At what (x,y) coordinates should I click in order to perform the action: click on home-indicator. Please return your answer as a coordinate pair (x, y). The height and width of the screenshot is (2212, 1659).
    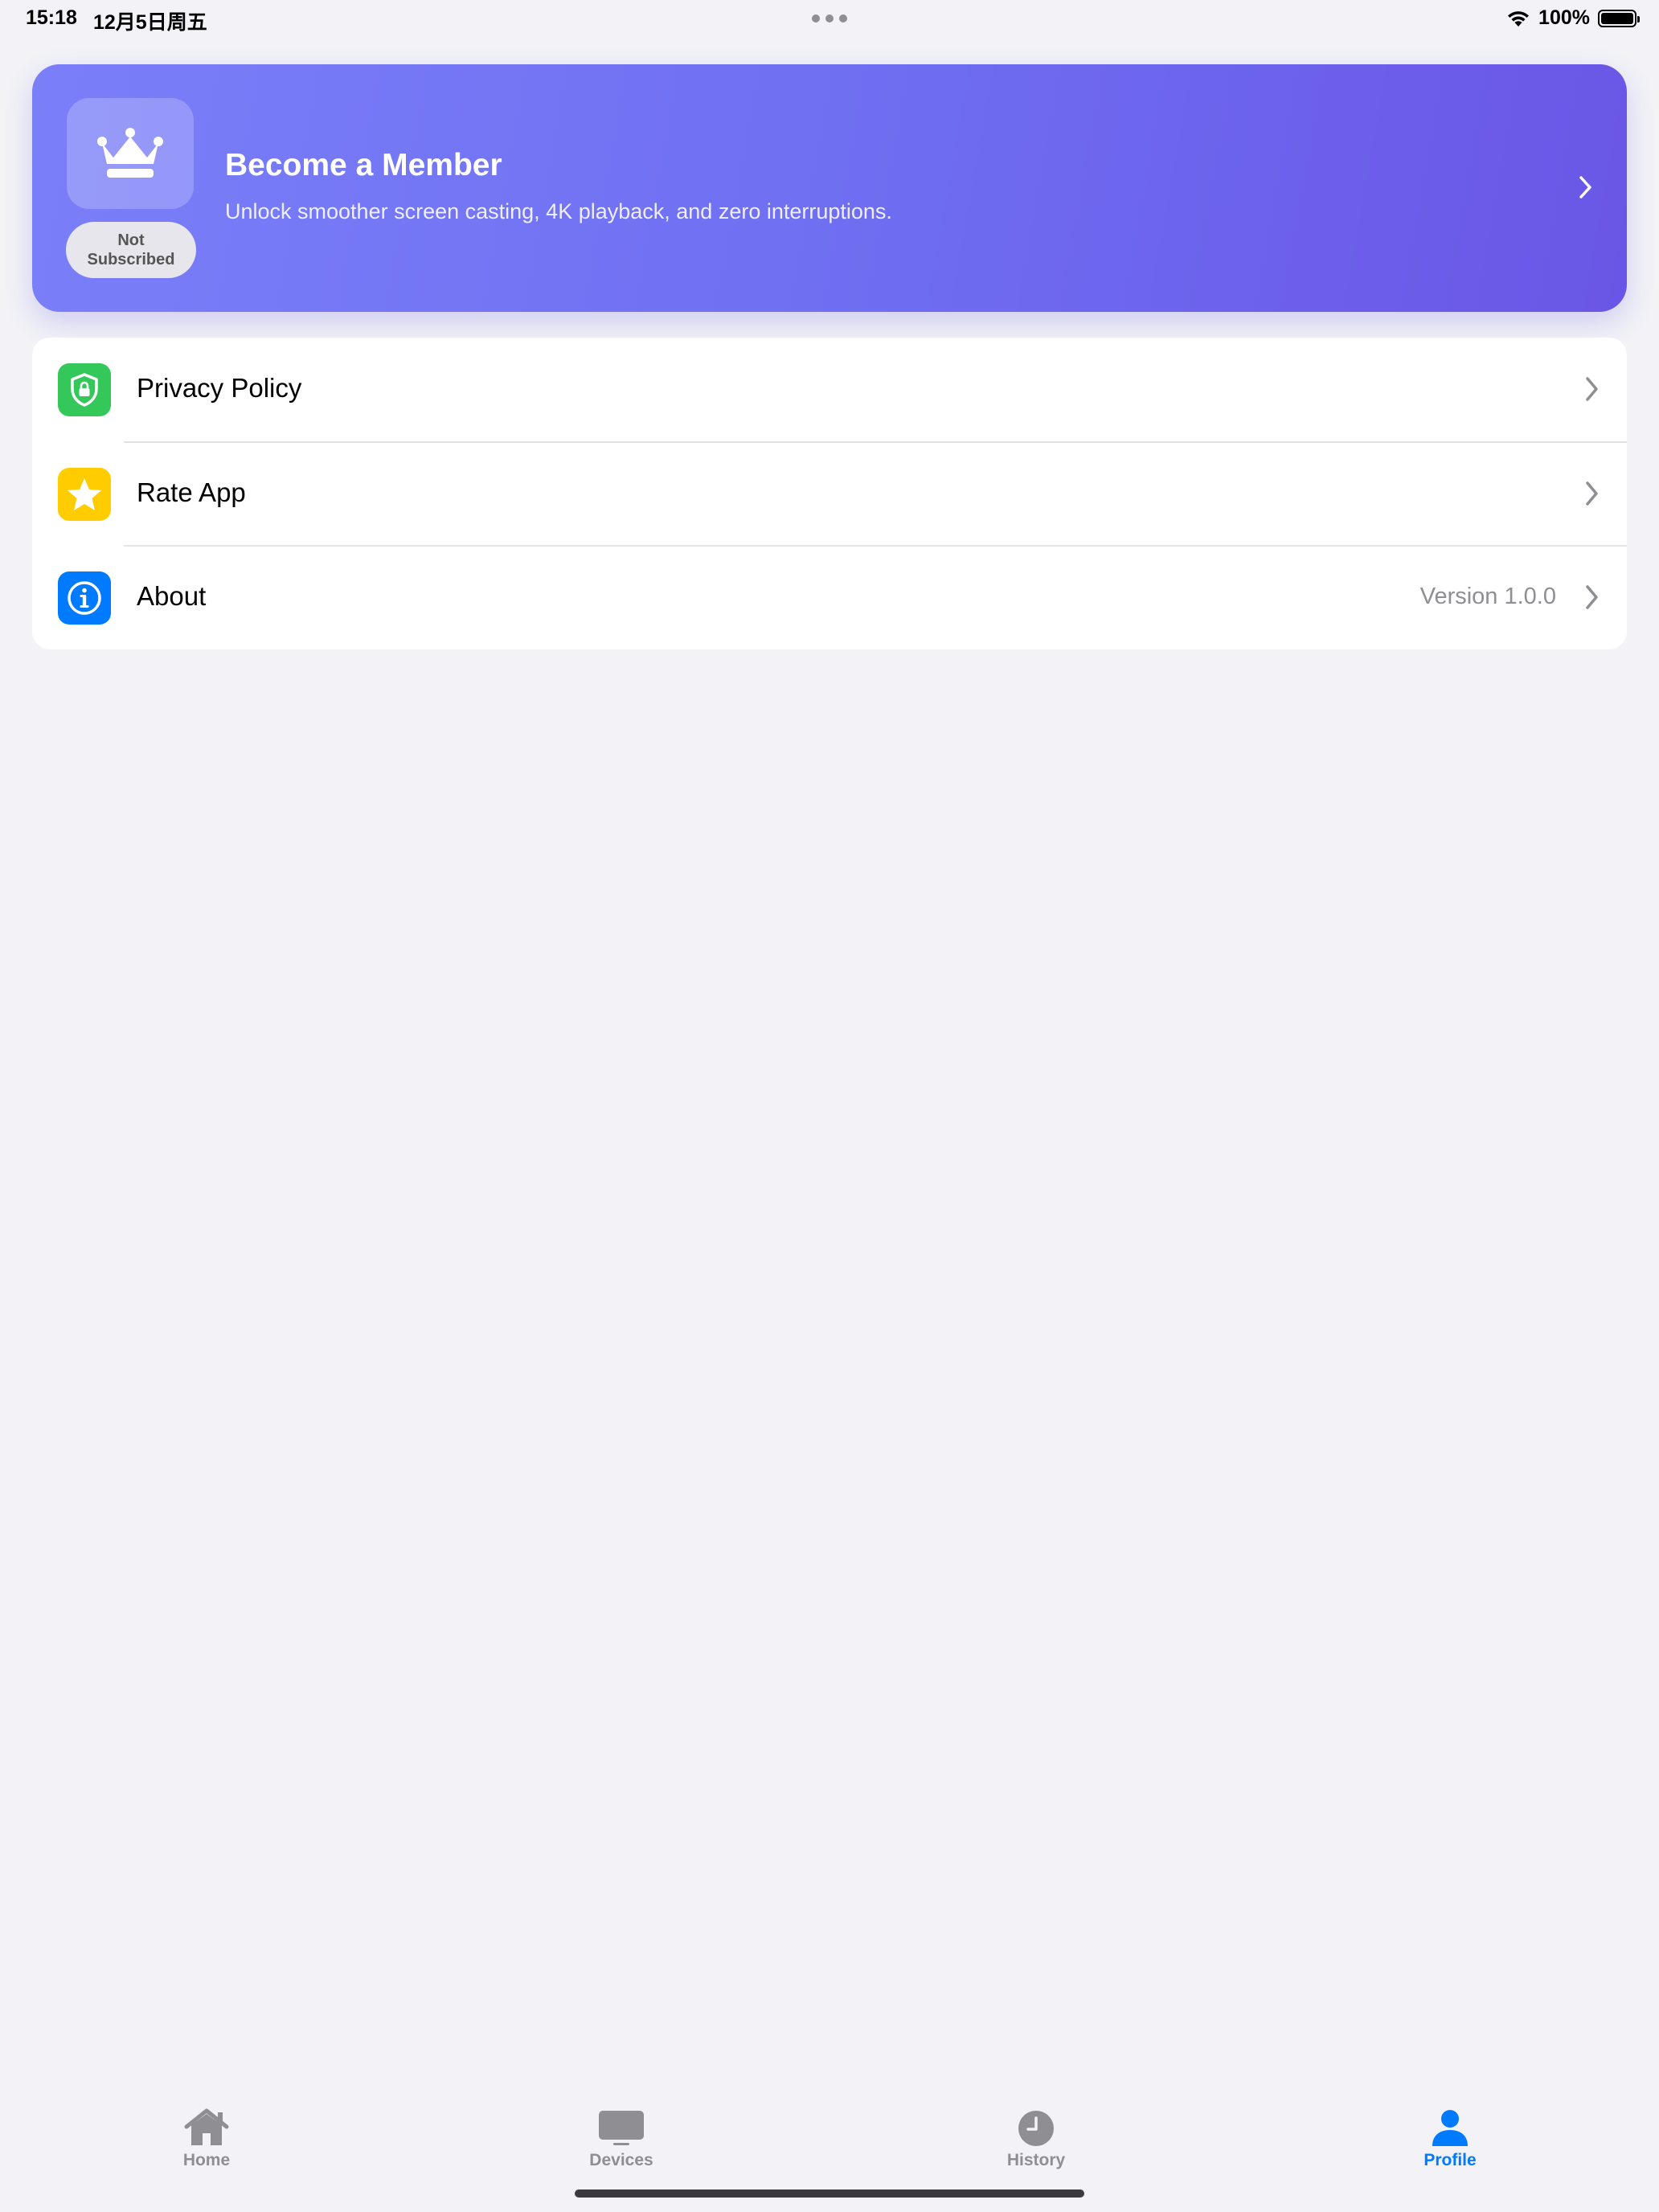
    Looking at the image, I should click on (829, 2193).